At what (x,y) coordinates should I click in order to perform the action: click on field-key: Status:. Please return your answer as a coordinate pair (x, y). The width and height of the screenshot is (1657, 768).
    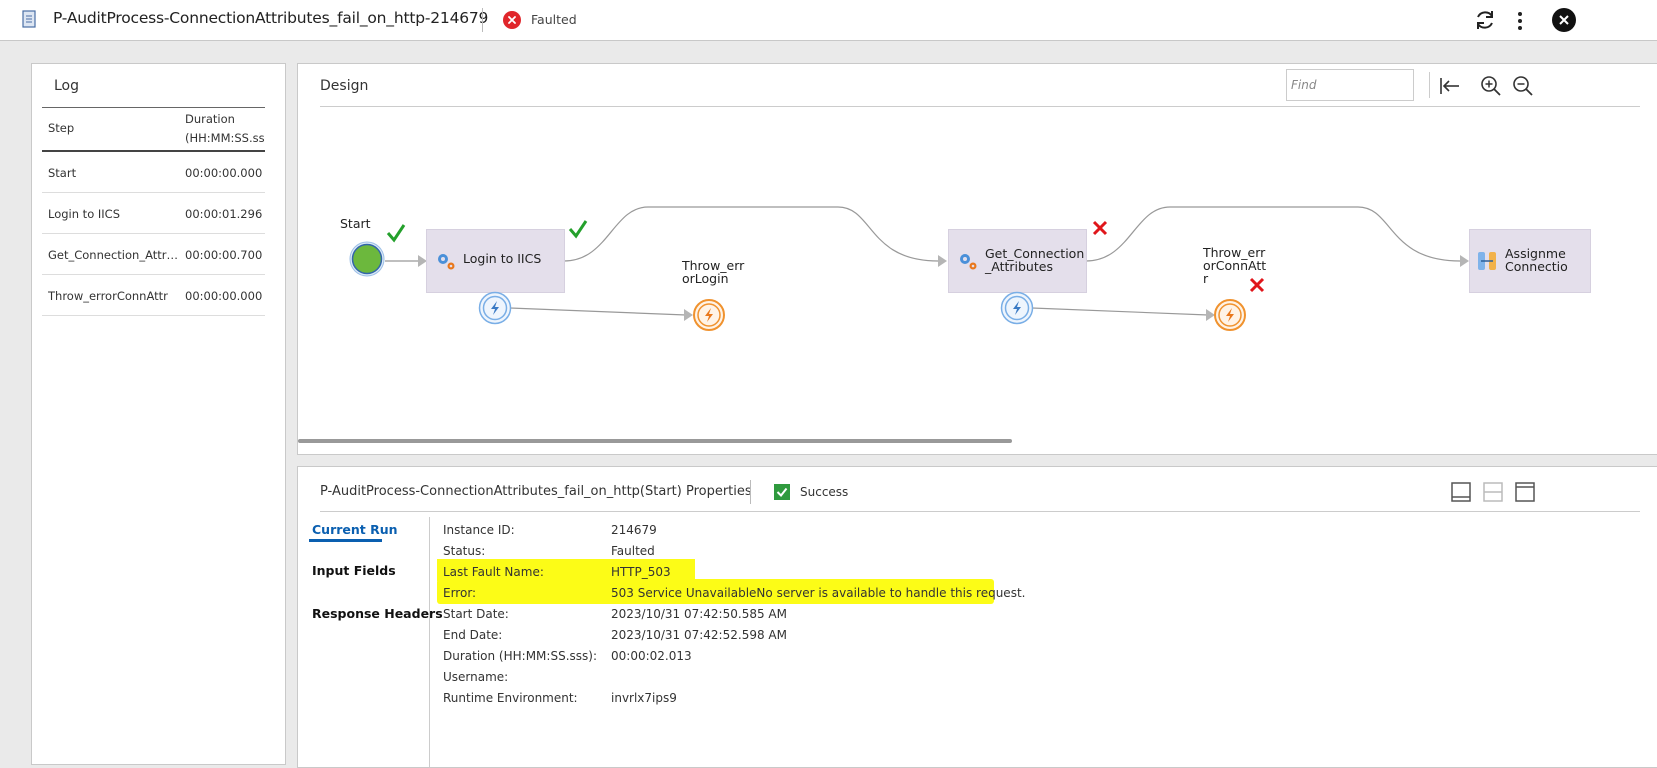
    Looking at the image, I should click on (464, 551).